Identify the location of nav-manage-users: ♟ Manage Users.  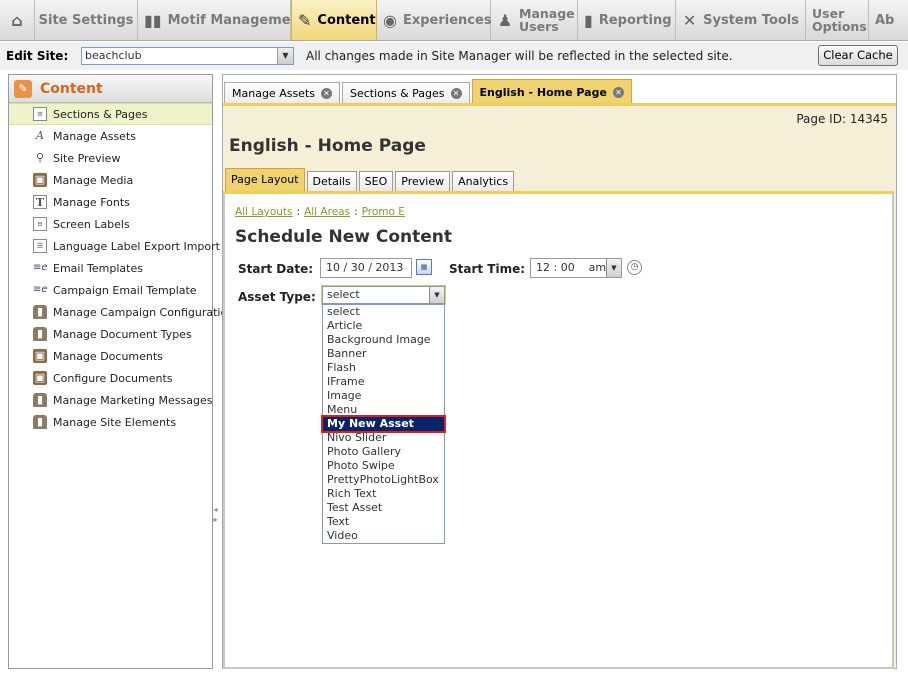
(534, 20).